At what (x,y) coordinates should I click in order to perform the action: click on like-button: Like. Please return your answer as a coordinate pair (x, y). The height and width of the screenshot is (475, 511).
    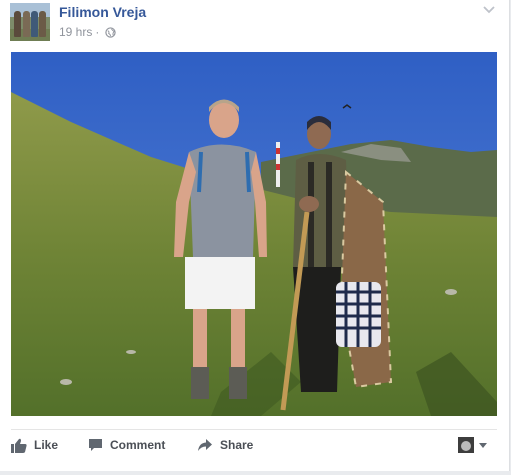
    Looking at the image, I should click on (34, 445).